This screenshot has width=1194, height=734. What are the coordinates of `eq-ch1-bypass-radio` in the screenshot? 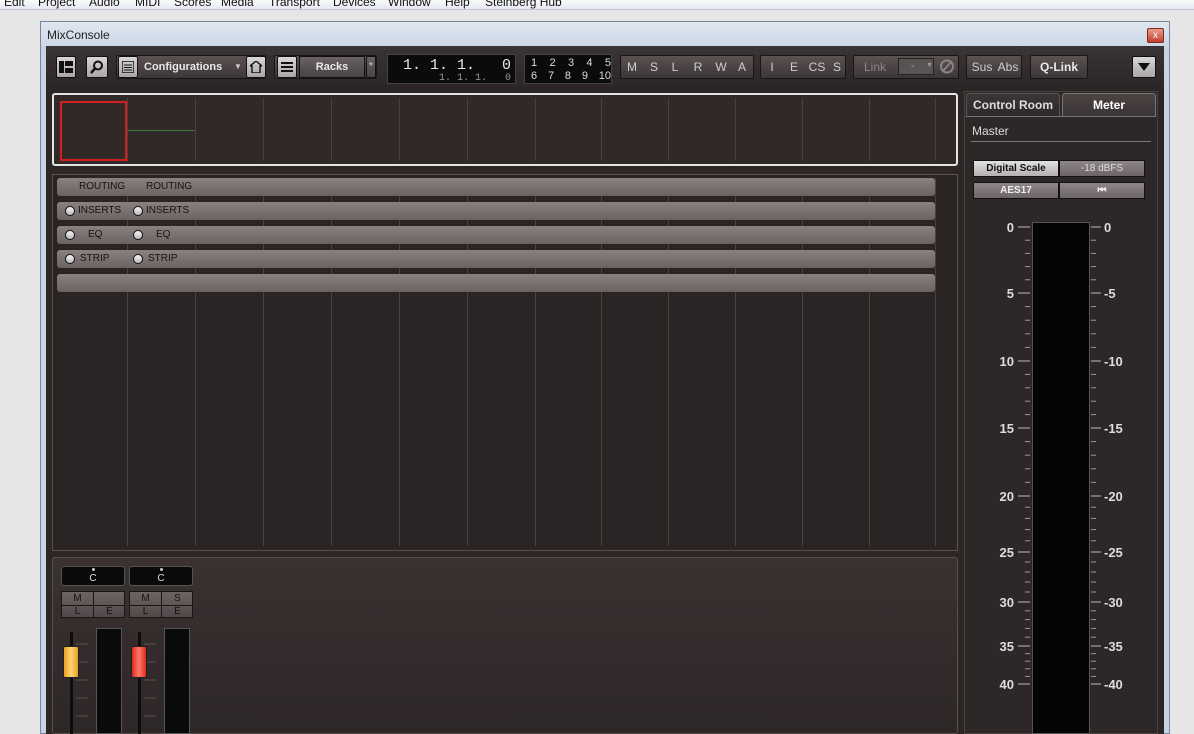 It's located at (70, 235).